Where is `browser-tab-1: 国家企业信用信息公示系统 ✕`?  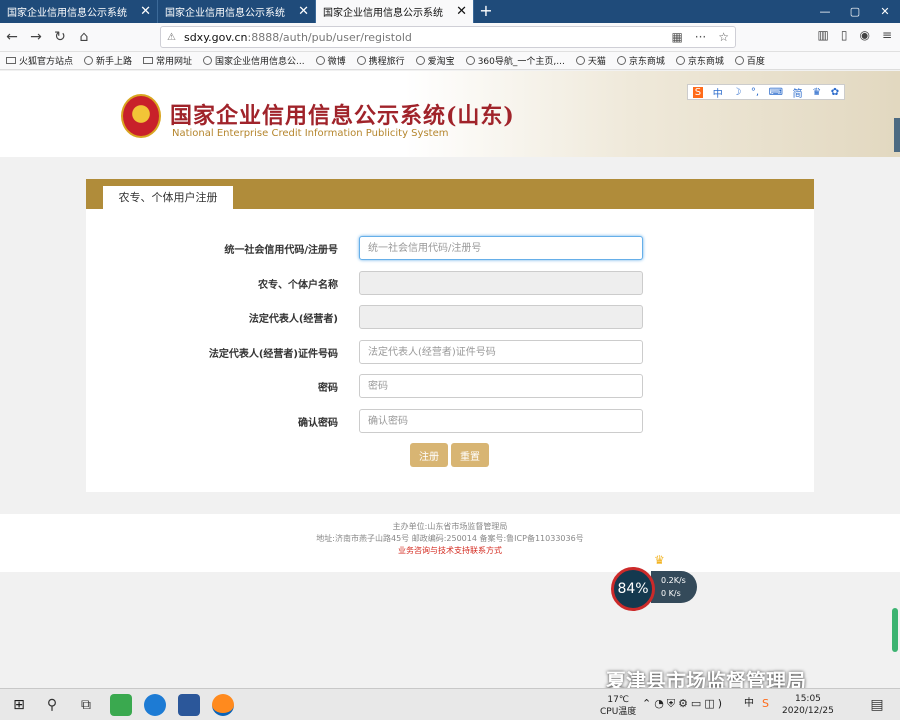 browser-tab-1: 国家企业信用信息公示系统 ✕ is located at coordinates (79, 11).